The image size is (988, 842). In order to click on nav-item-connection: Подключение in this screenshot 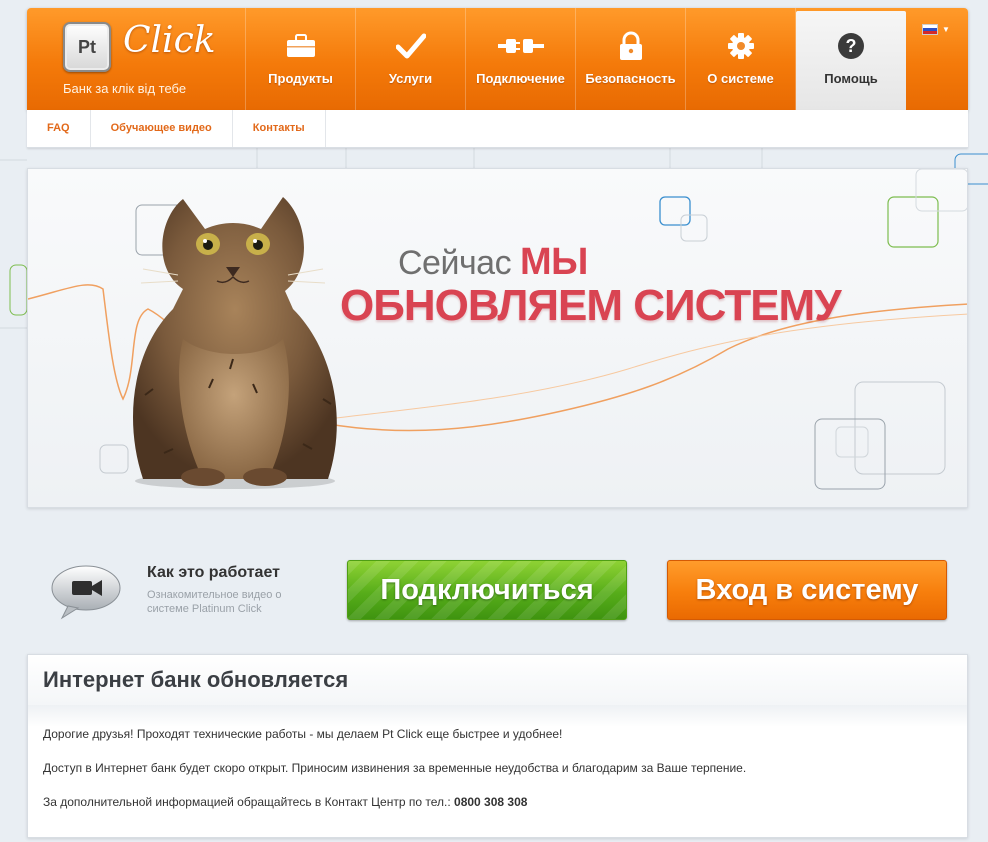, I will do `click(521, 59)`.